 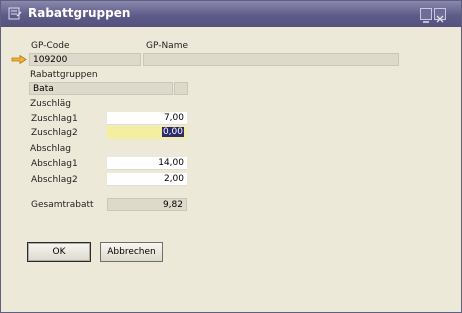 What do you see at coordinates (147, 118) in the screenshot?
I see `zuschlag1-field: 7,00` at bounding box center [147, 118].